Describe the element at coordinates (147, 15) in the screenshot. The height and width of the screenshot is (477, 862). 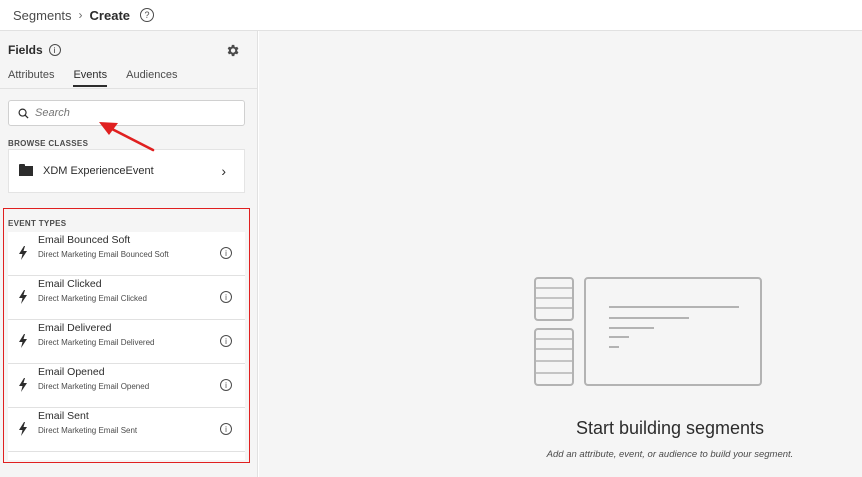
I see `help-icon: ?` at that location.